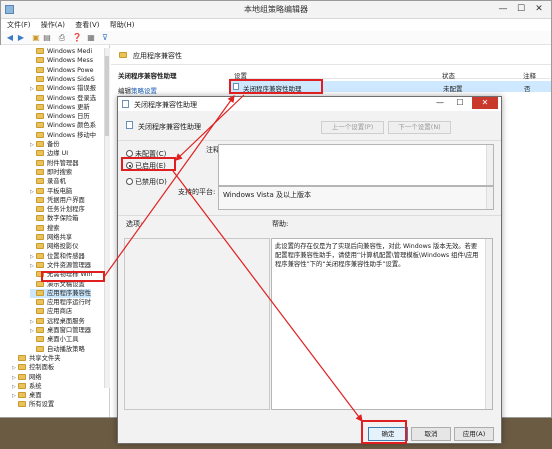  What do you see at coordinates (36, 38) in the screenshot?
I see `show-tree-icon: ▣` at bounding box center [36, 38].